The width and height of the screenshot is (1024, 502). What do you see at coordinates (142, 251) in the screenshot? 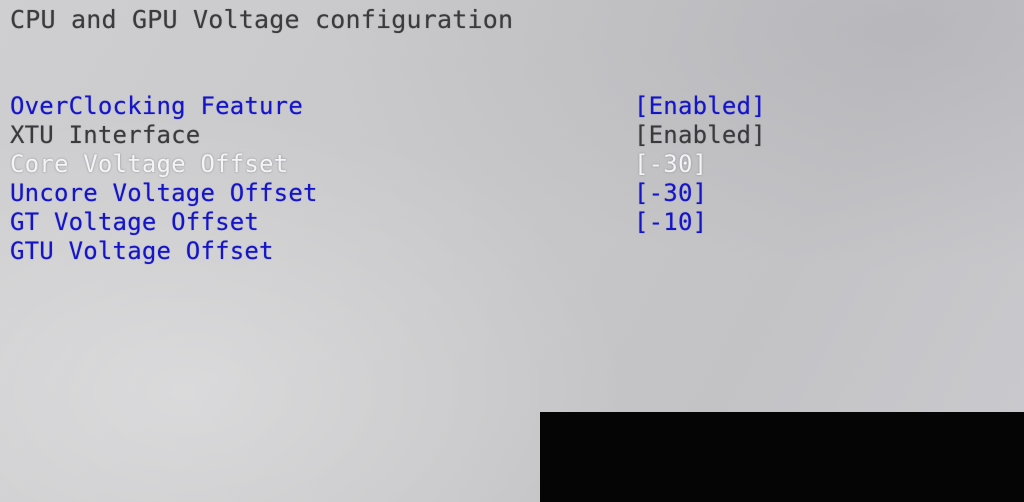
I see `setting-label: GTU Voltage Offset` at bounding box center [142, 251].